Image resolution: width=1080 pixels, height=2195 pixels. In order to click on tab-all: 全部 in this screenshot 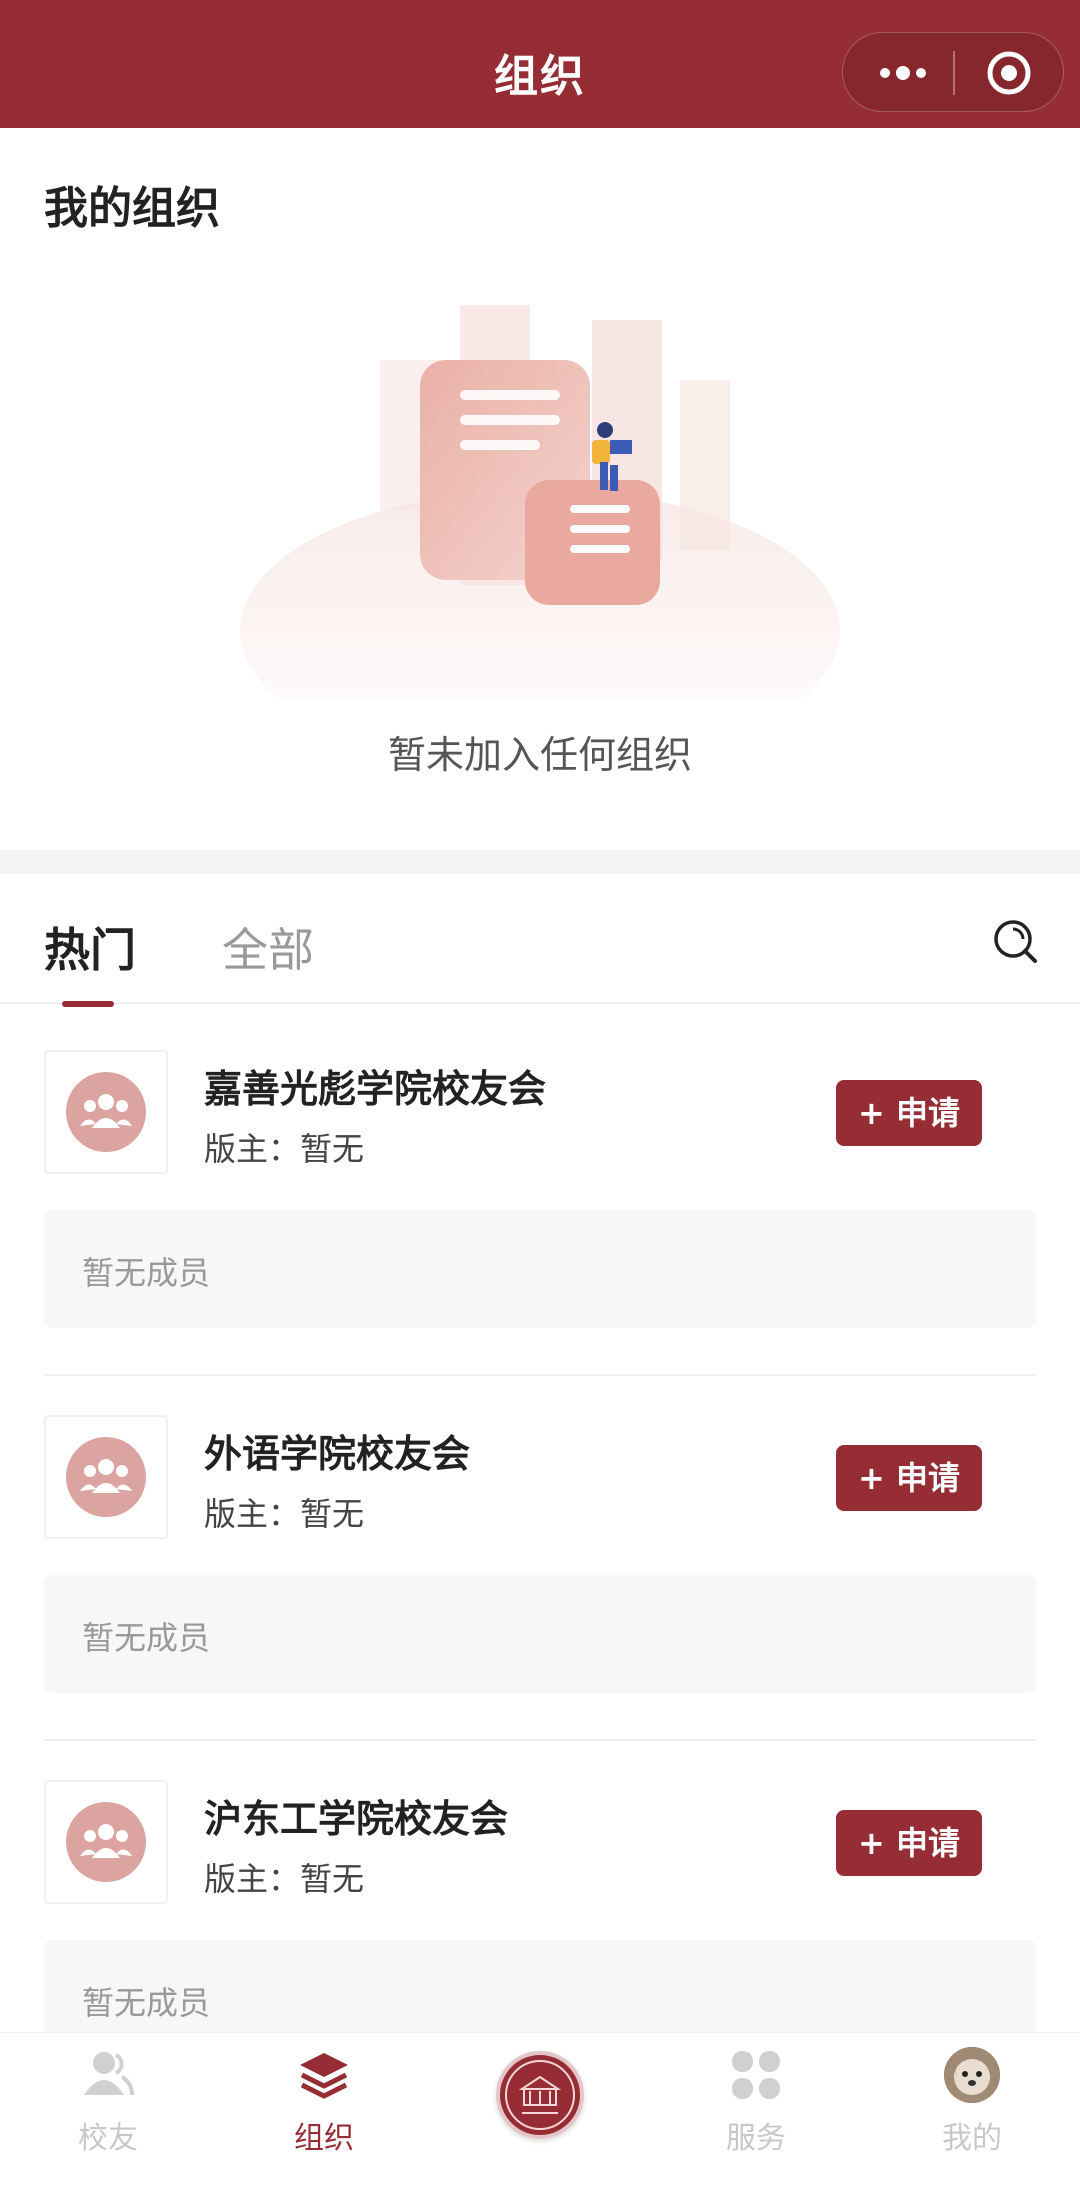, I will do `click(268, 947)`.